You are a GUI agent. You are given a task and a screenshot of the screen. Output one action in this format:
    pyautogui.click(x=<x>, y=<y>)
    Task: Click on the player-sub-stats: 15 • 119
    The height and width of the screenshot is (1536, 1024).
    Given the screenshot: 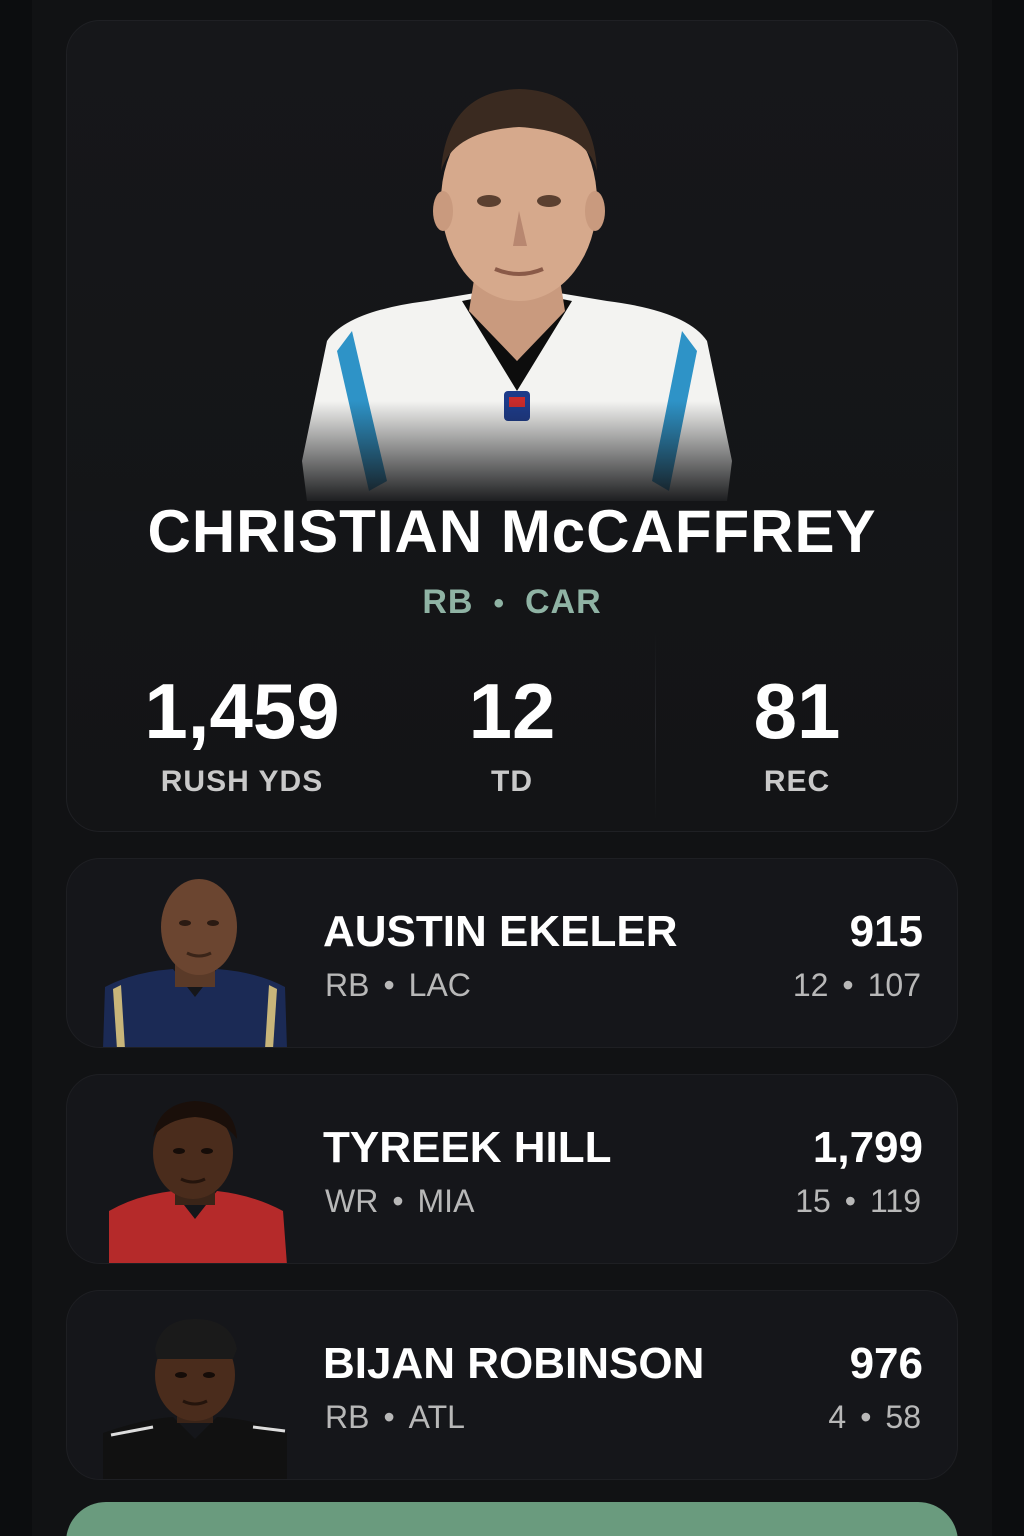 What is the action you would take?
    pyautogui.click(x=858, y=1201)
    